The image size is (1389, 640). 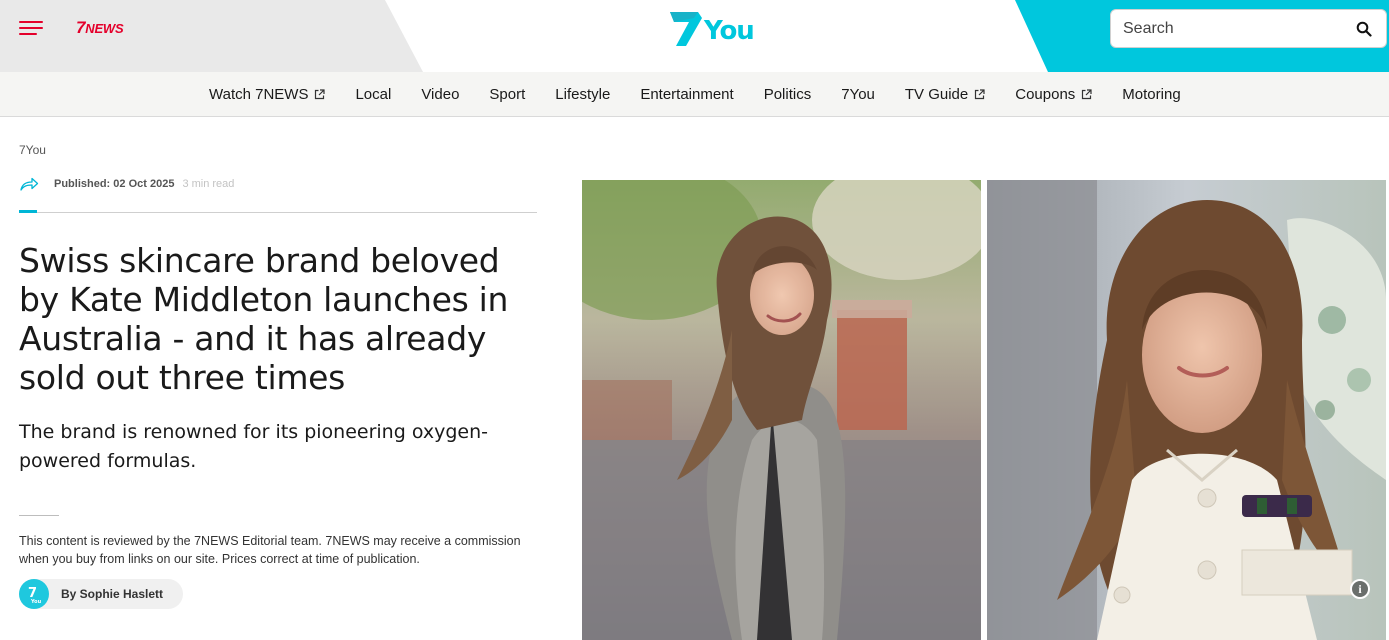 I want to click on nav-item-label: TV Guide, so click(x=936, y=94).